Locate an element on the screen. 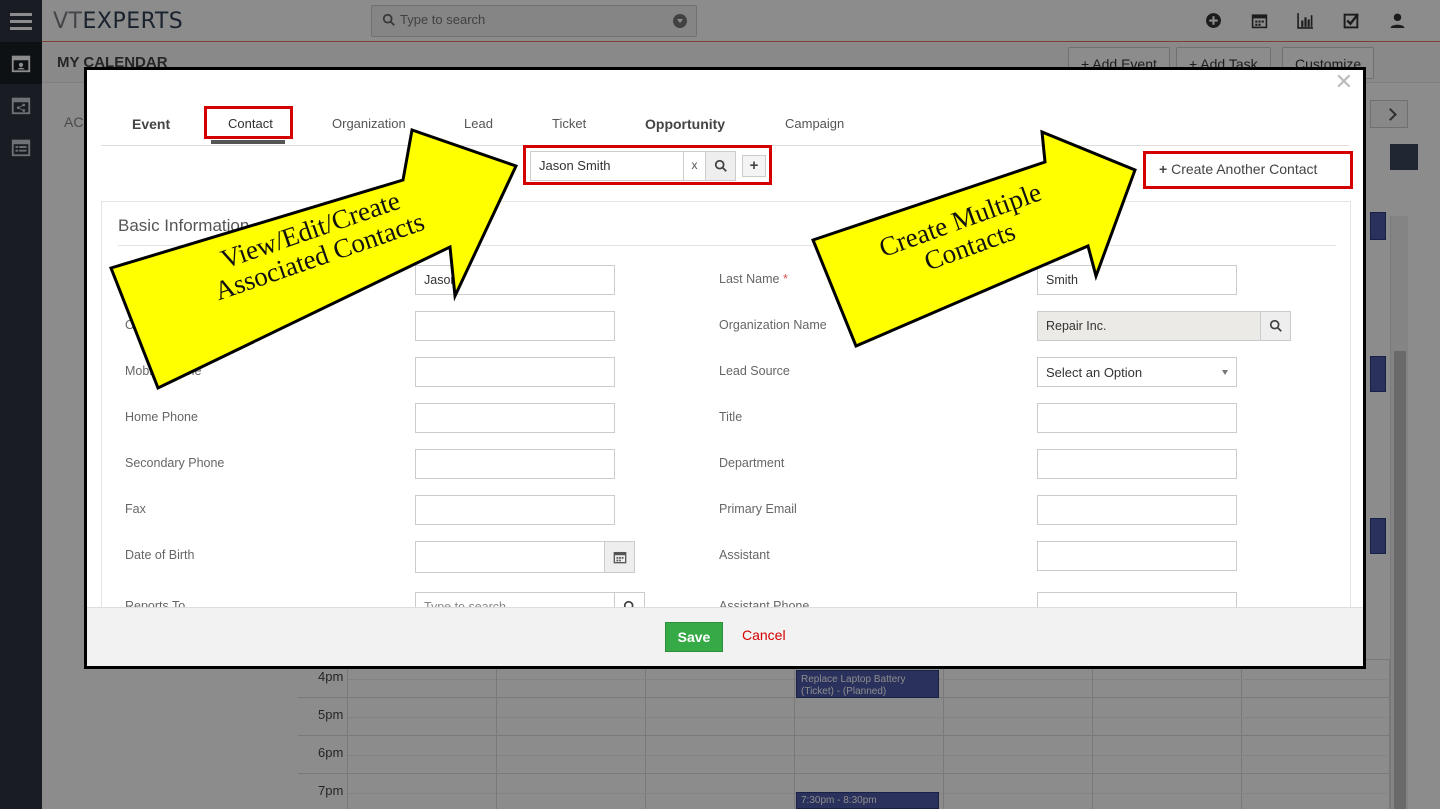  department-field is located at coordinates (1137, 464).